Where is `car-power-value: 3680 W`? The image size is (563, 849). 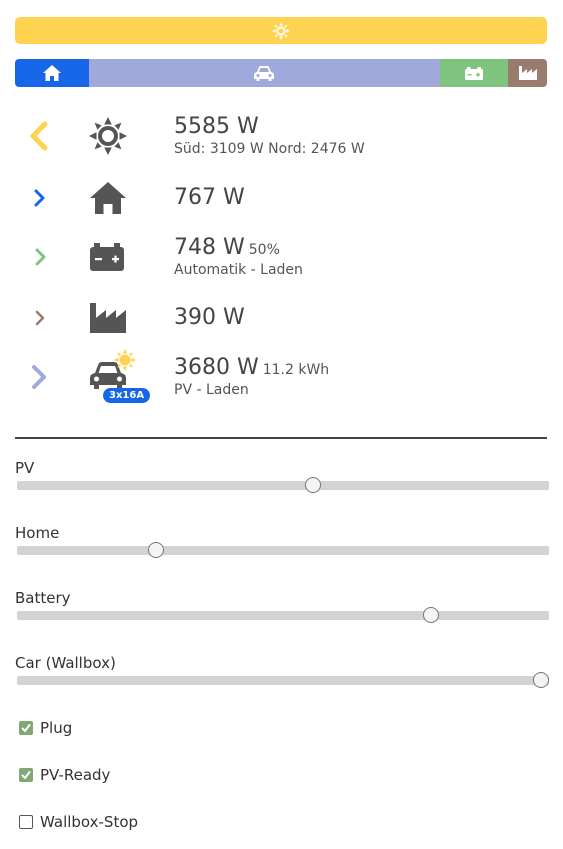
car-power-value: 3680 W is located at coordinates (216, 367).